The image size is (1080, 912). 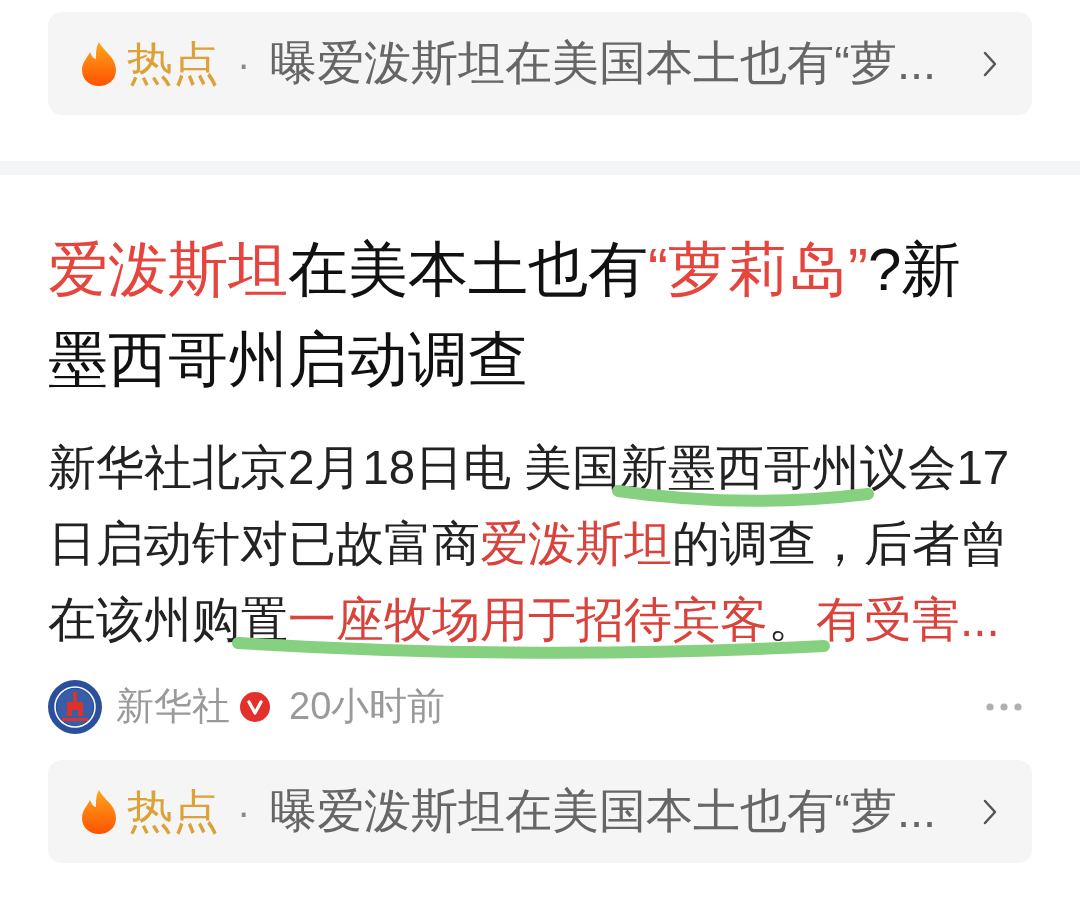 What do you see at coordinates (173, 707) in the screenshot?
I see `source-name: 新华社` at bounding box center [173, 707].